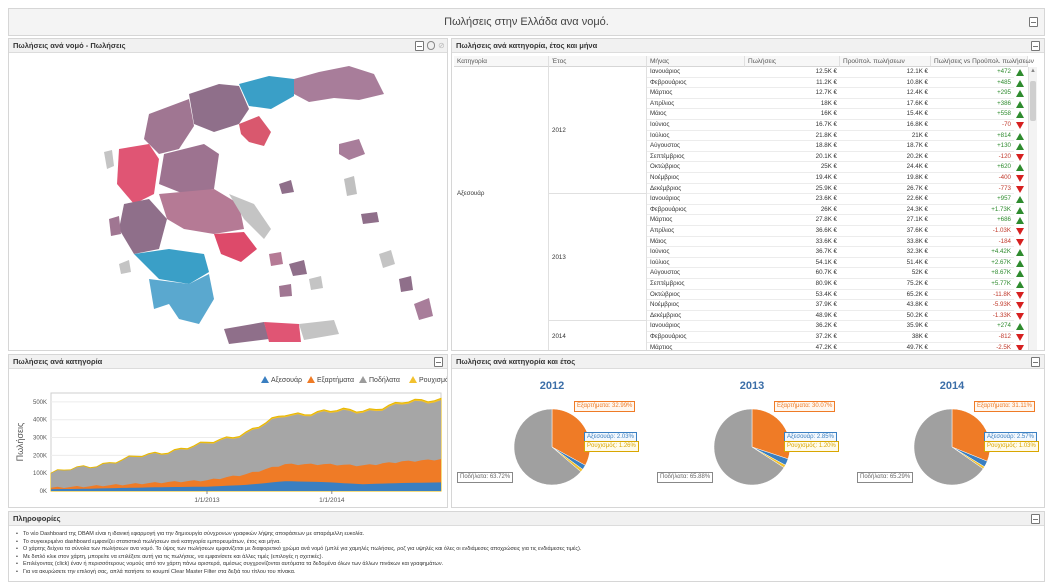 This screenshot has height=585, width=1052. I want to click on year-group: 2012, so click(598, 131).